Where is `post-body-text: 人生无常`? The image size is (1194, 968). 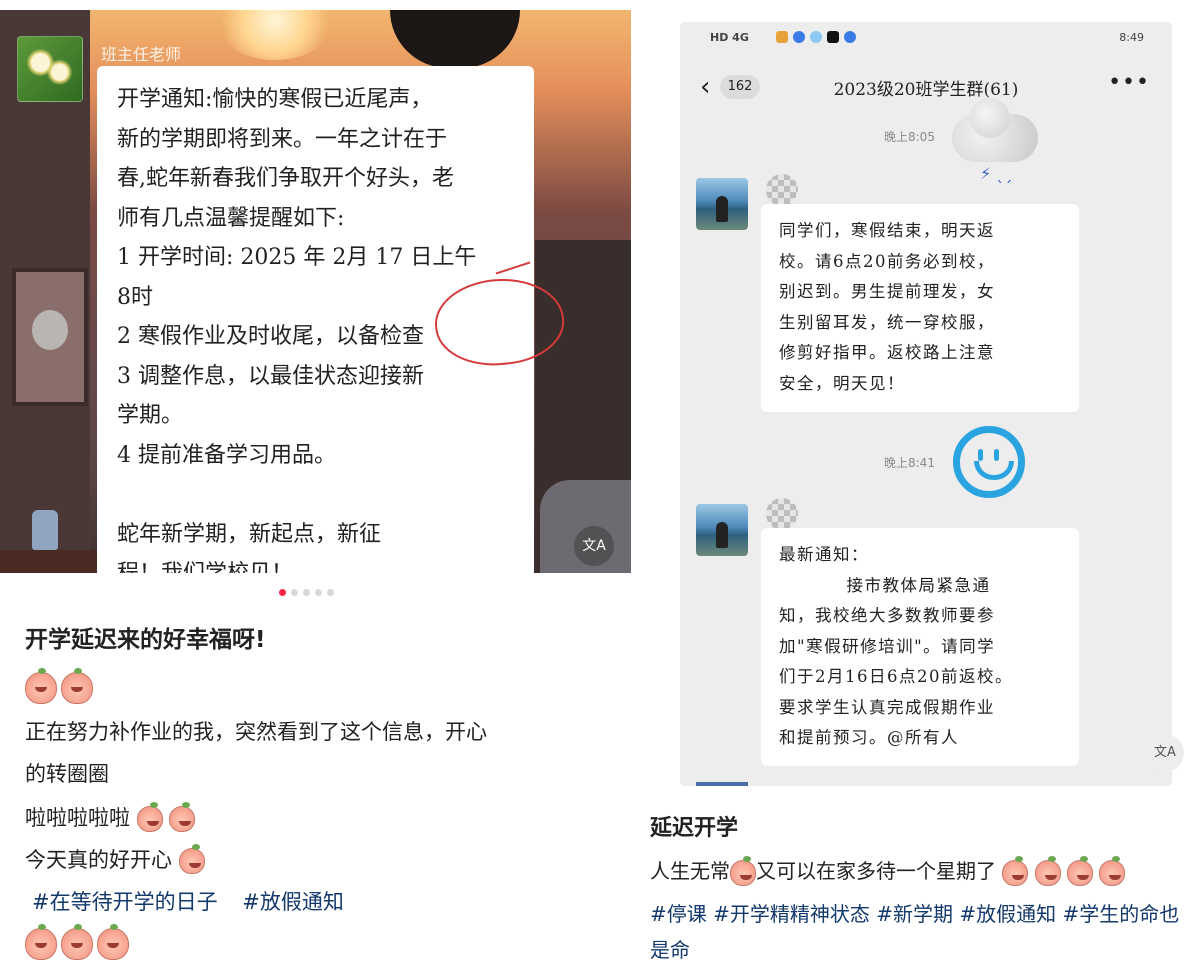
post-body-text: 人生无常 is located at coordinates (690, 871).